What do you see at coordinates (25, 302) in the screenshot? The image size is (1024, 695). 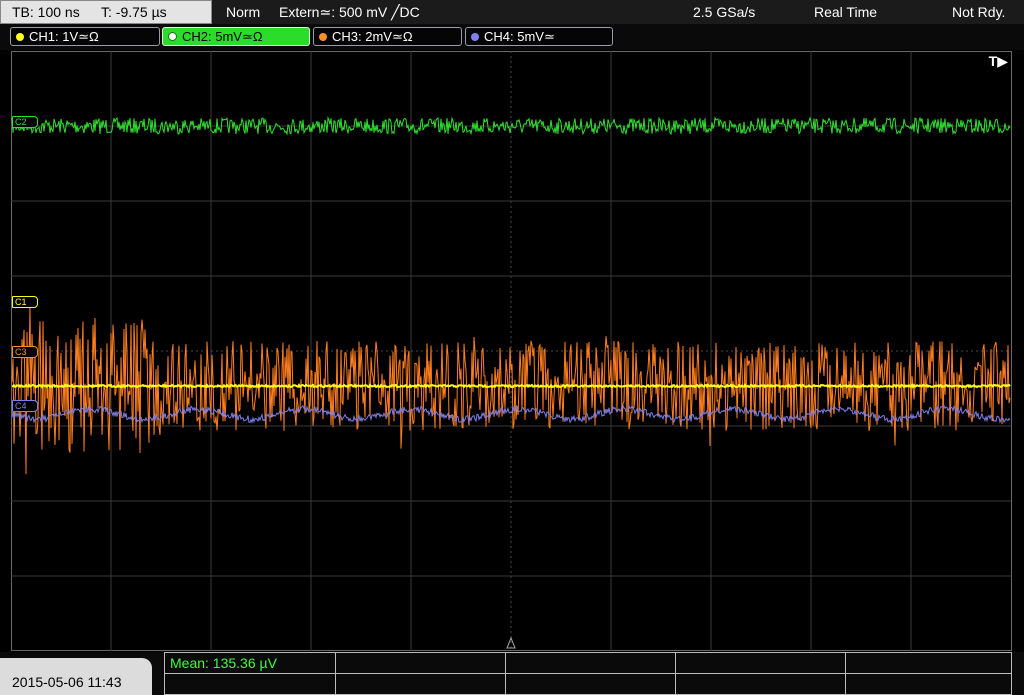 I see `ch1-level-marker: C1` at bounding box center [25, 302].